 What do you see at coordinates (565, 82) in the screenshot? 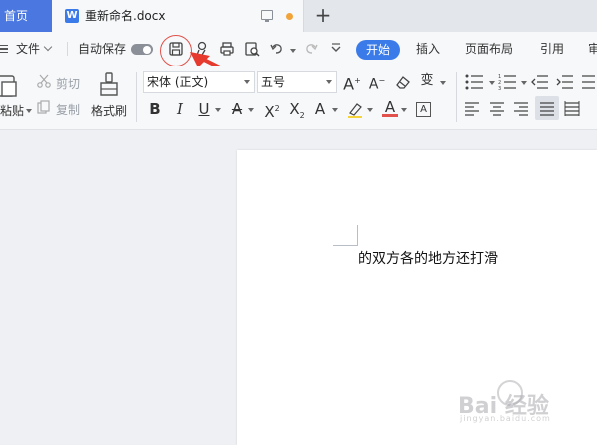
I see `increase-indent-icon` at bounding box center [565, 82].